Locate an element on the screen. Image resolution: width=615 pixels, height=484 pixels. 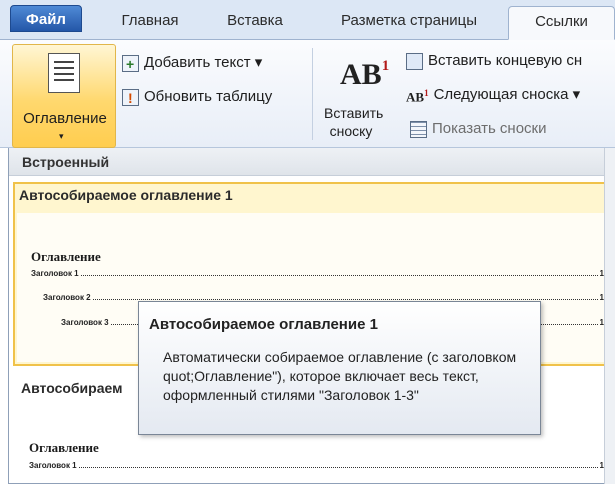
next-footnote-label: Следующая сноска ▾ is located at coordinates (507, 94).